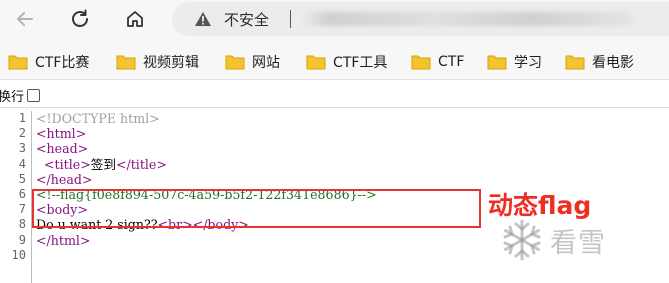  I want to click on bookmark-ctf-tools: CTF工具, so click(346, 62).